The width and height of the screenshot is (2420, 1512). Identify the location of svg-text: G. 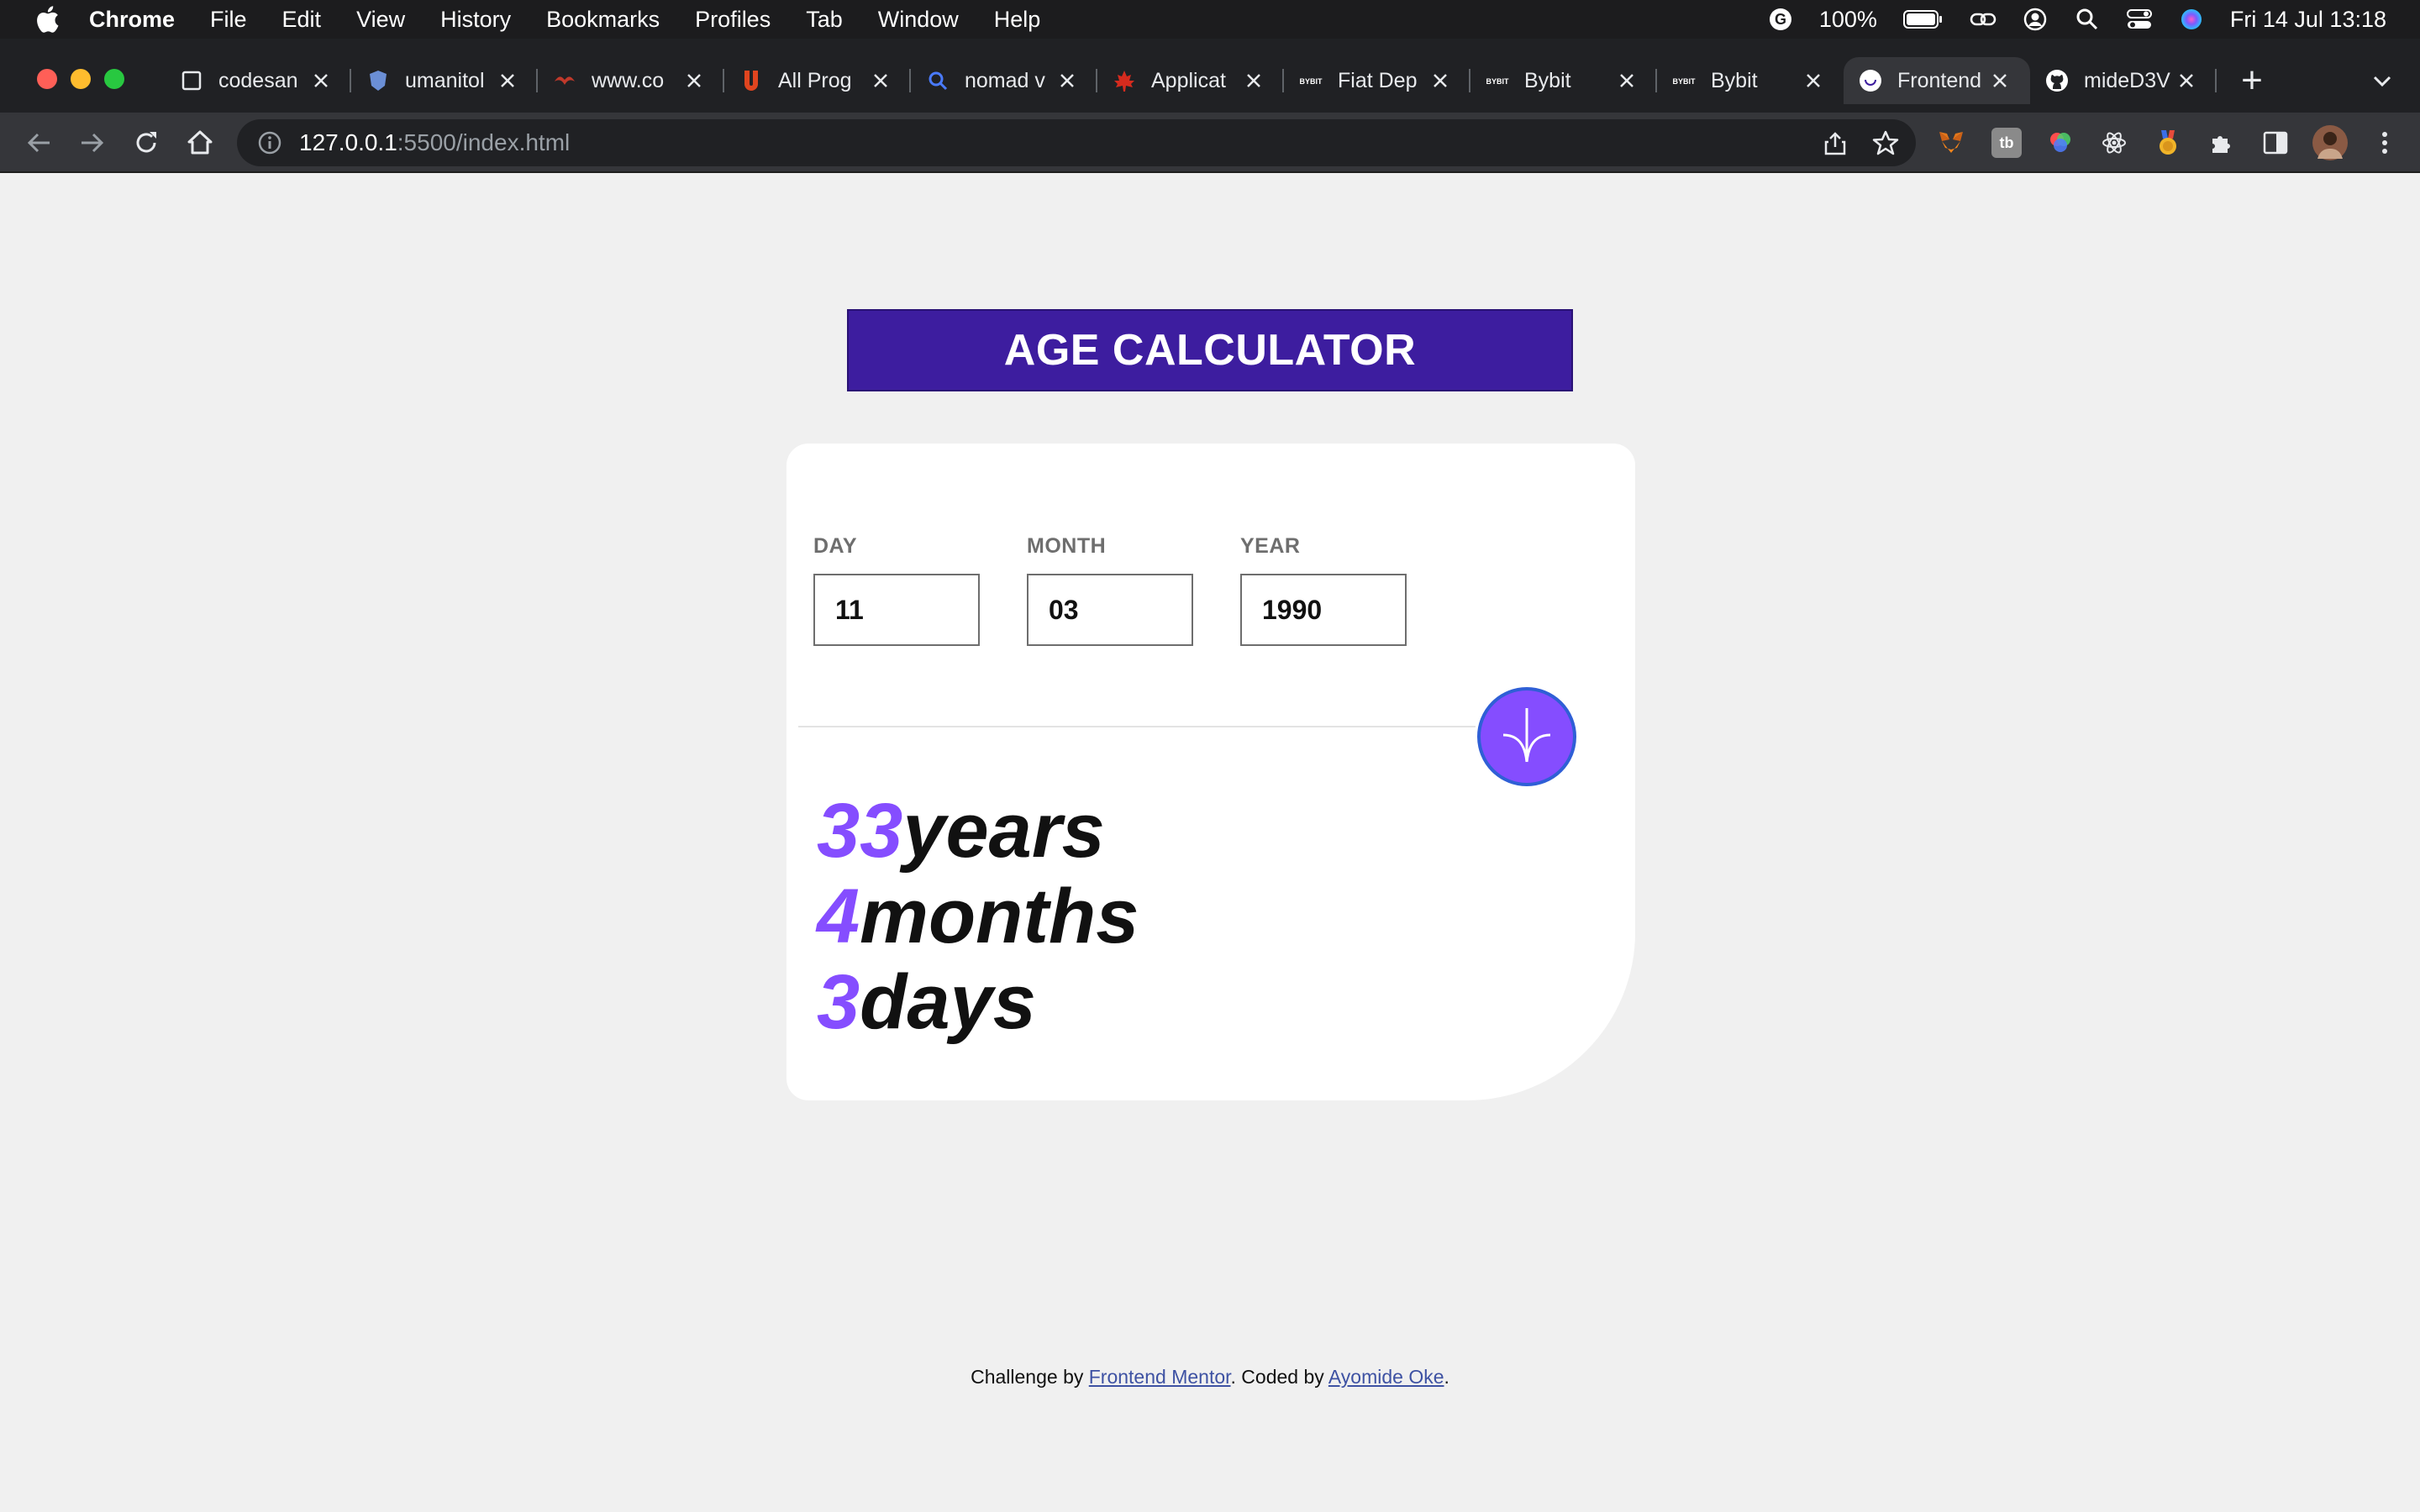
(1781, 19).